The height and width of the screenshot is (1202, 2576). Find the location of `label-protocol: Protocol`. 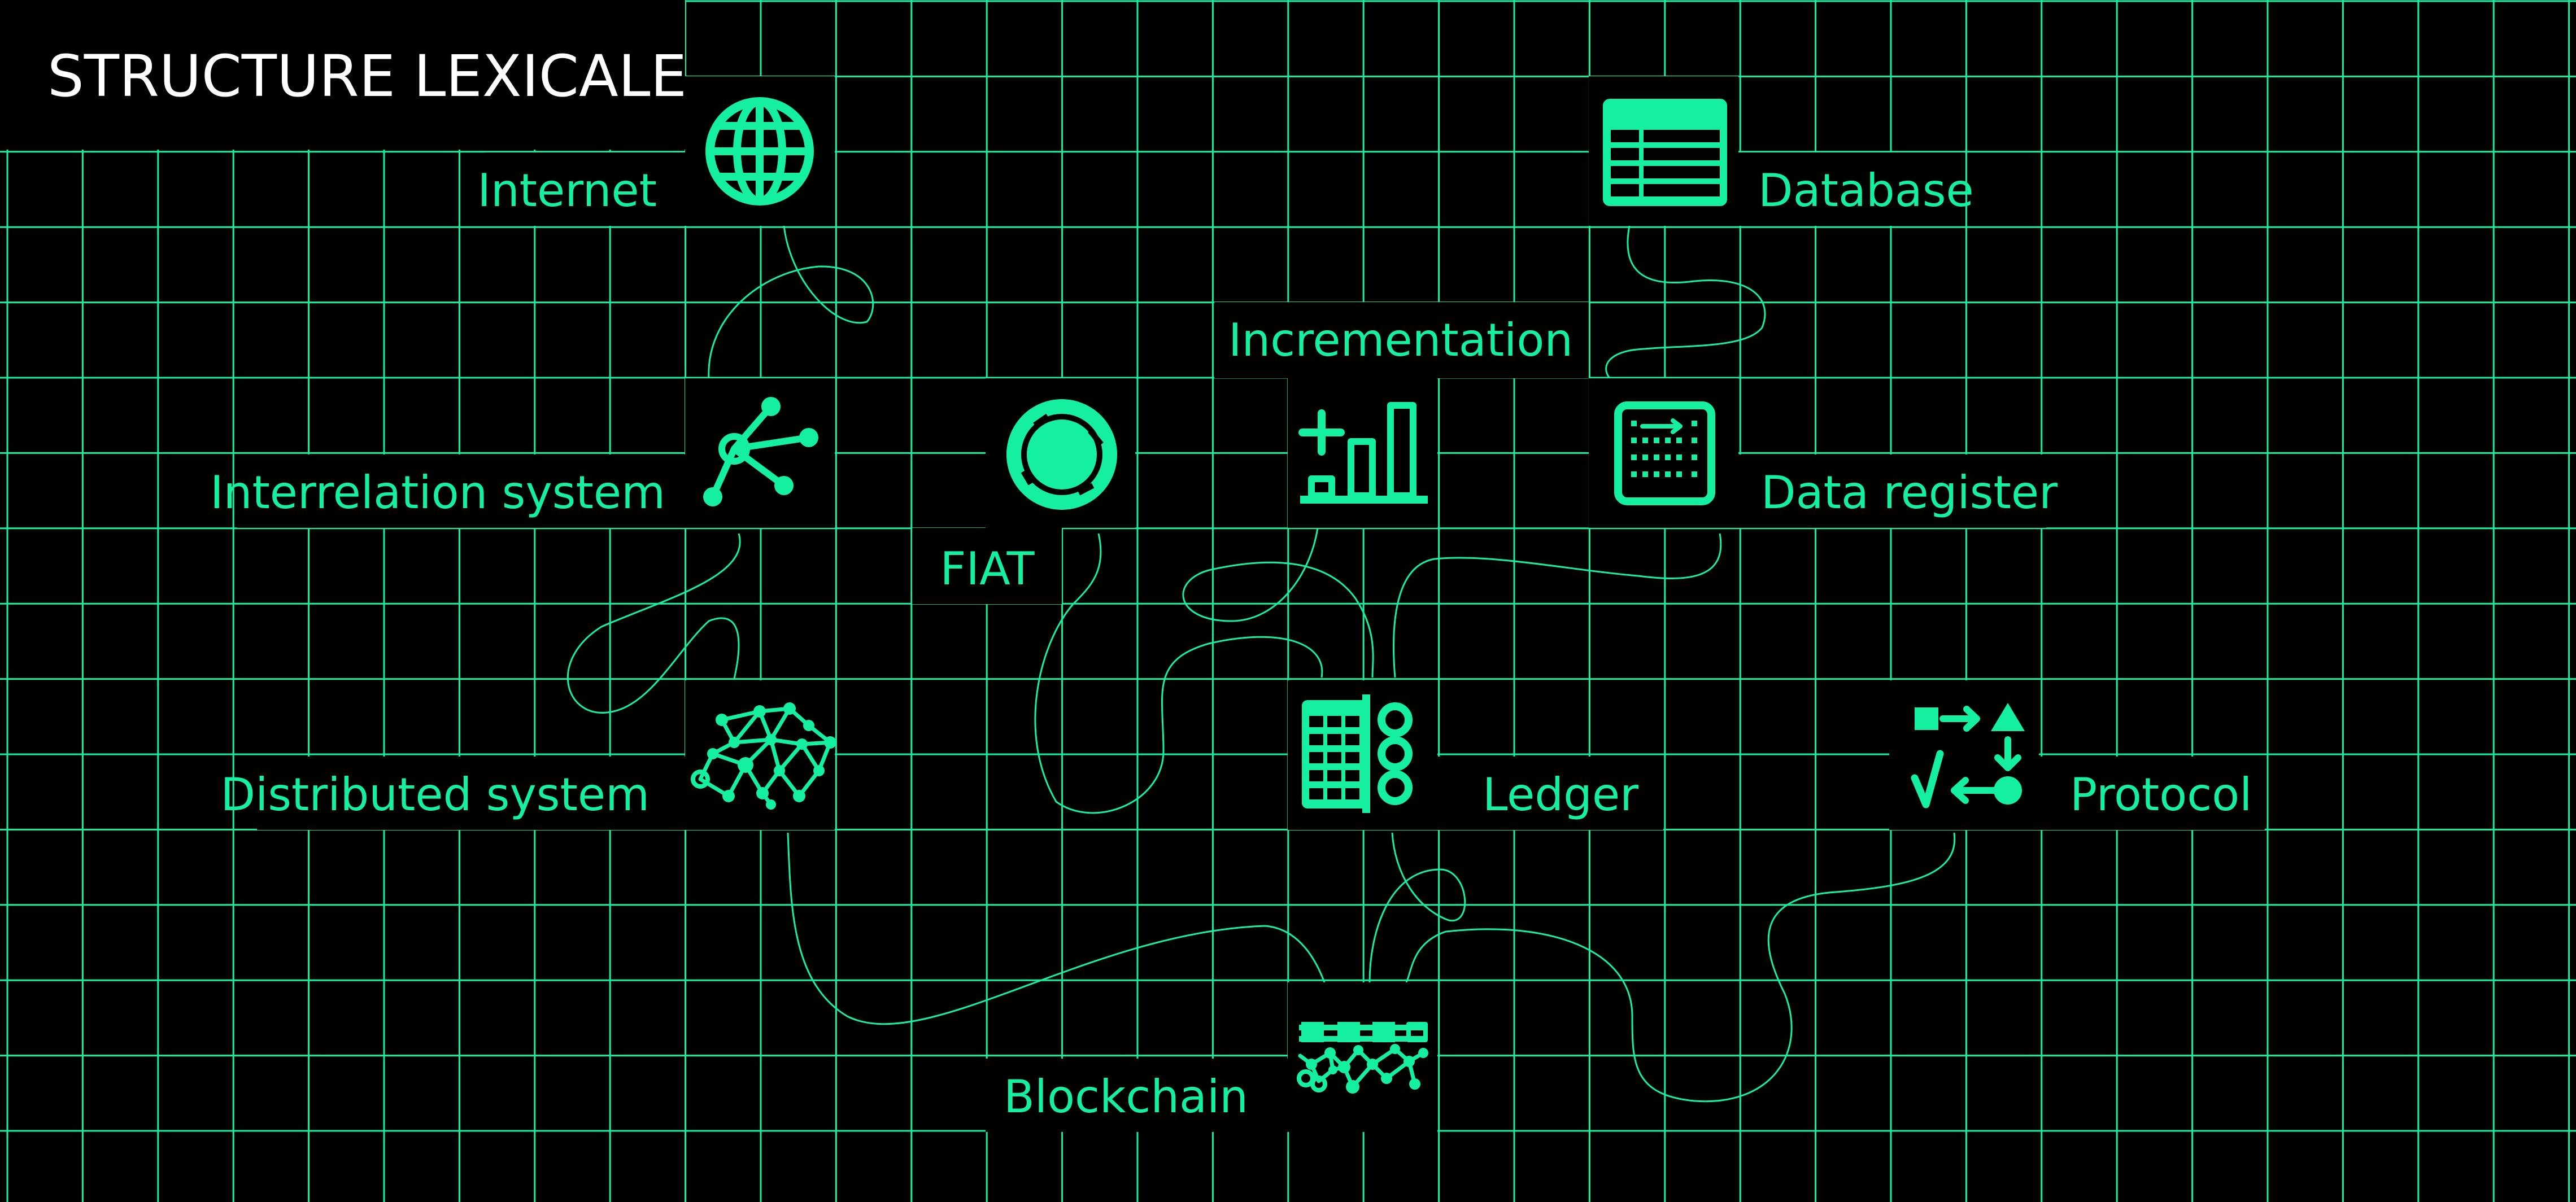

label-protocol: Protocol is located at coordinates (2161, 795).